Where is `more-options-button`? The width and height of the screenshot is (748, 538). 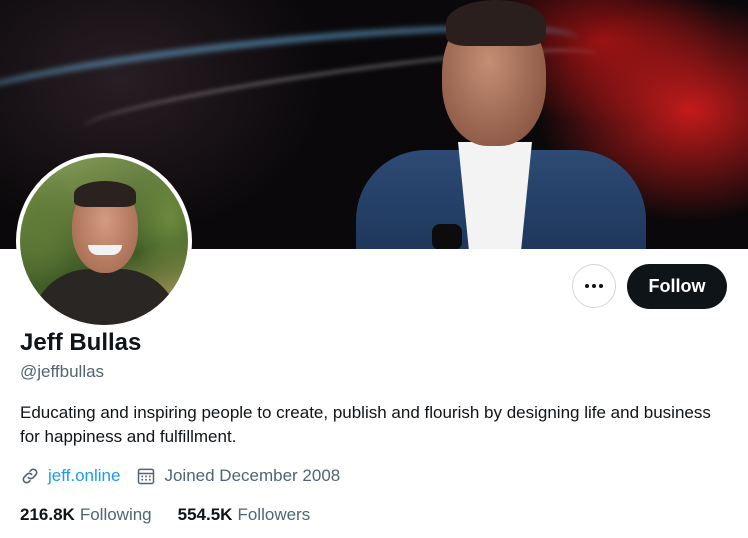 more-options-button is located at coordinates (594, 286).